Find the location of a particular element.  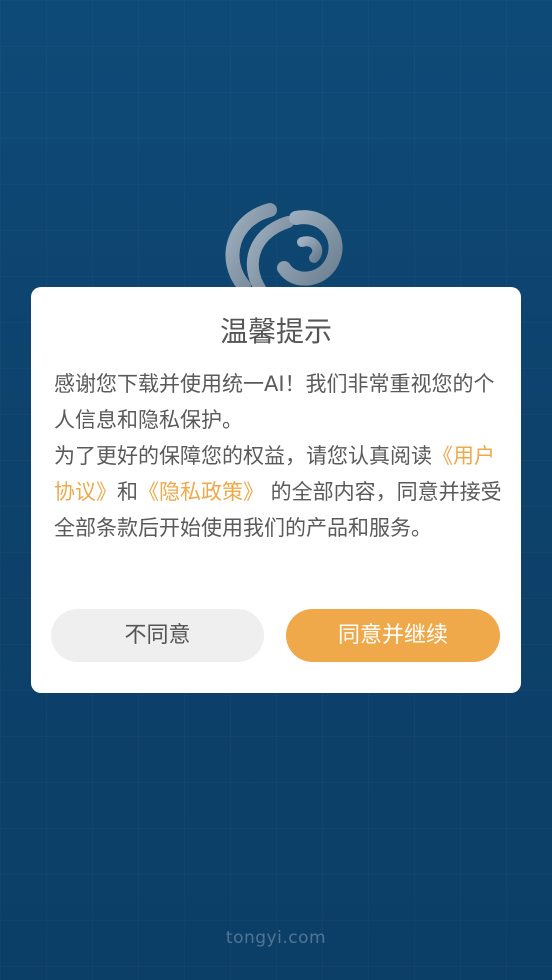

agree-continue-button: 同意并继续 is located at coordinates (393, 635).